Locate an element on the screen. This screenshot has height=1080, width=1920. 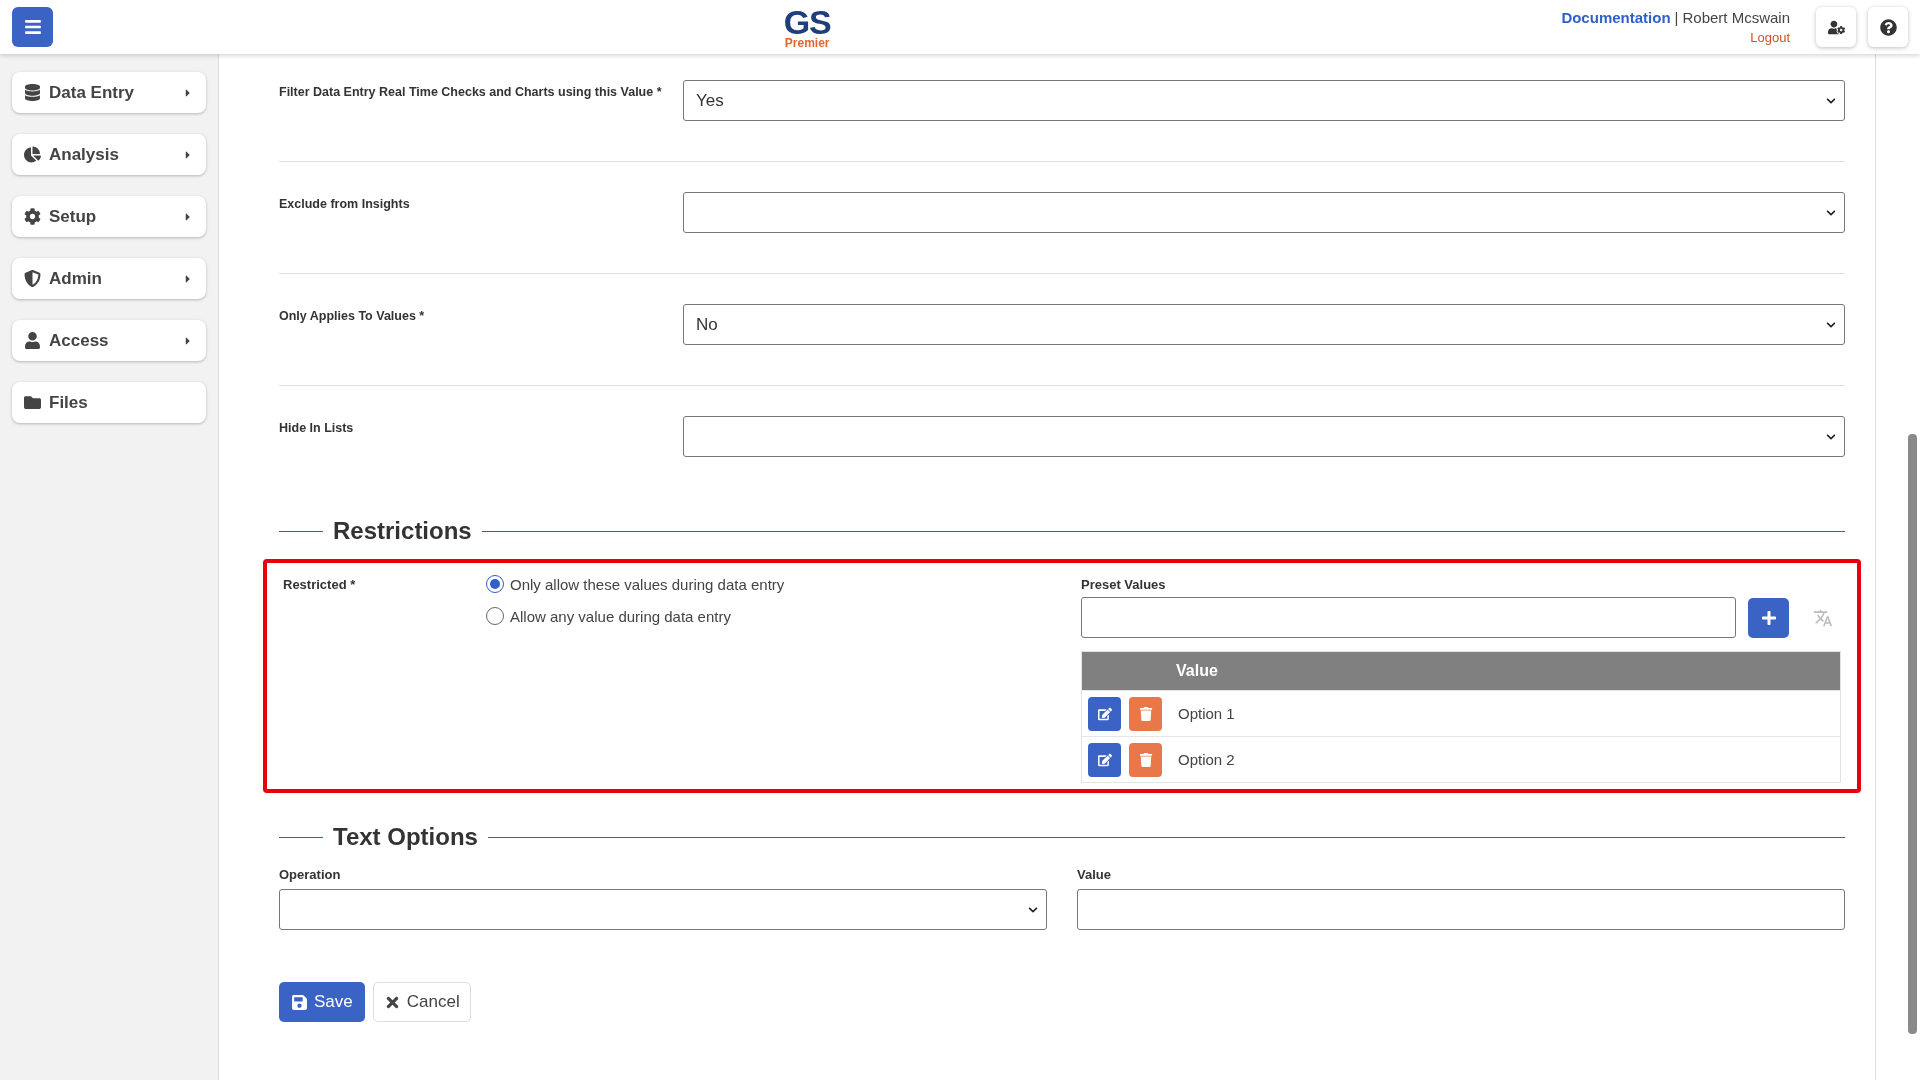
save-button: Save is located at coordinates (322, 1002).